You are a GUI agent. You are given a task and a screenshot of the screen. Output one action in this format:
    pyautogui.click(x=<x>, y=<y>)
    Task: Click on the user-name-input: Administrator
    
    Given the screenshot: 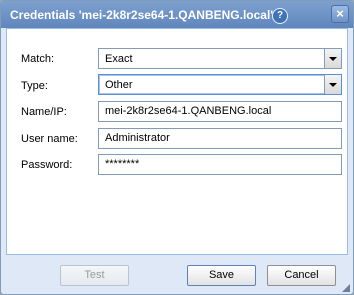 What is the action you would take?
    pyautogui.click(x=220, y=138)
    